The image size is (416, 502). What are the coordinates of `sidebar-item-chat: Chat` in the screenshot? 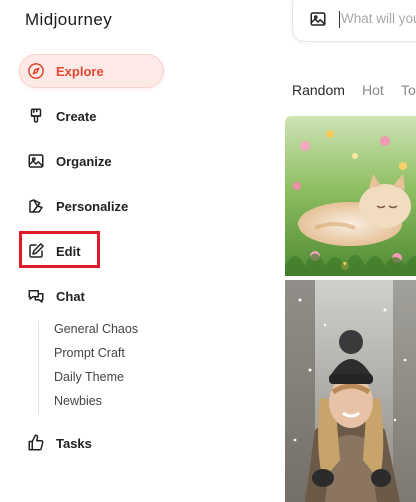 It's located at (56, 296).